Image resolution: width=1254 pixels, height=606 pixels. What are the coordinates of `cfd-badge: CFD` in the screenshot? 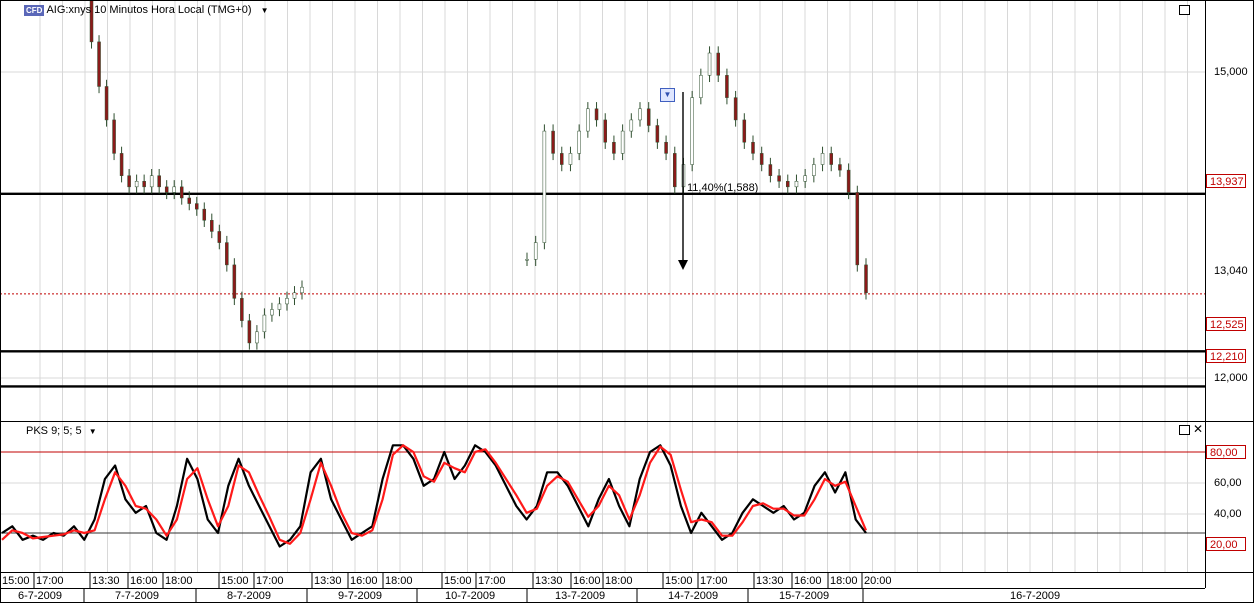 It's located at (34, 10).